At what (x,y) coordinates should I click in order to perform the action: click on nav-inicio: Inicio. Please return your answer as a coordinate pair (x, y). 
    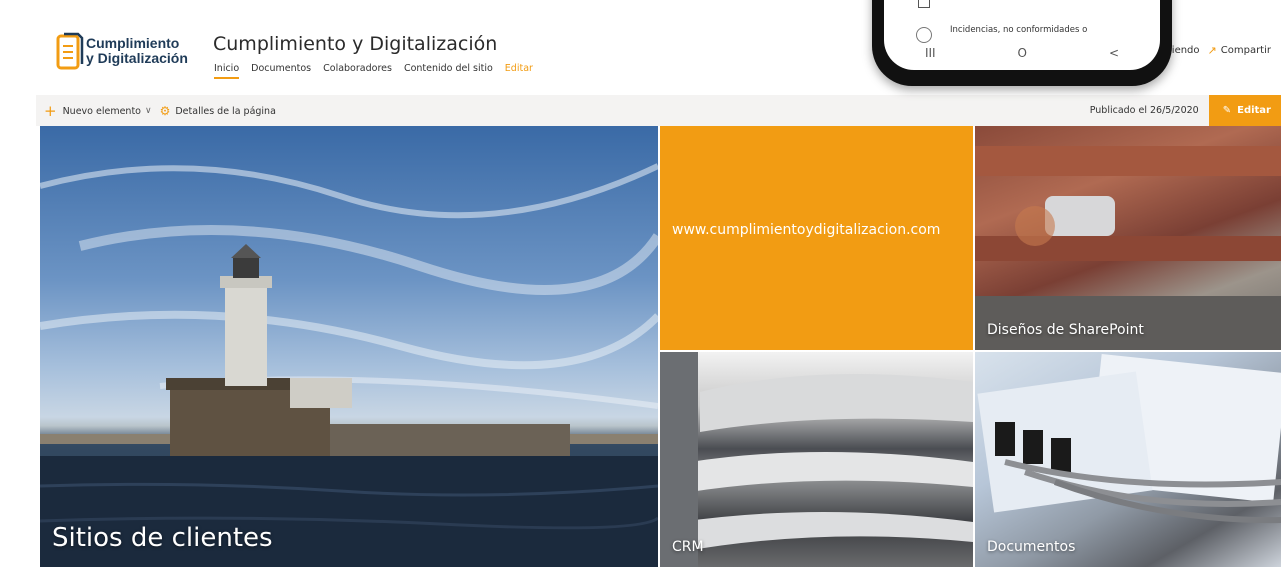
    Looking at the image, I should click on (227, 71).